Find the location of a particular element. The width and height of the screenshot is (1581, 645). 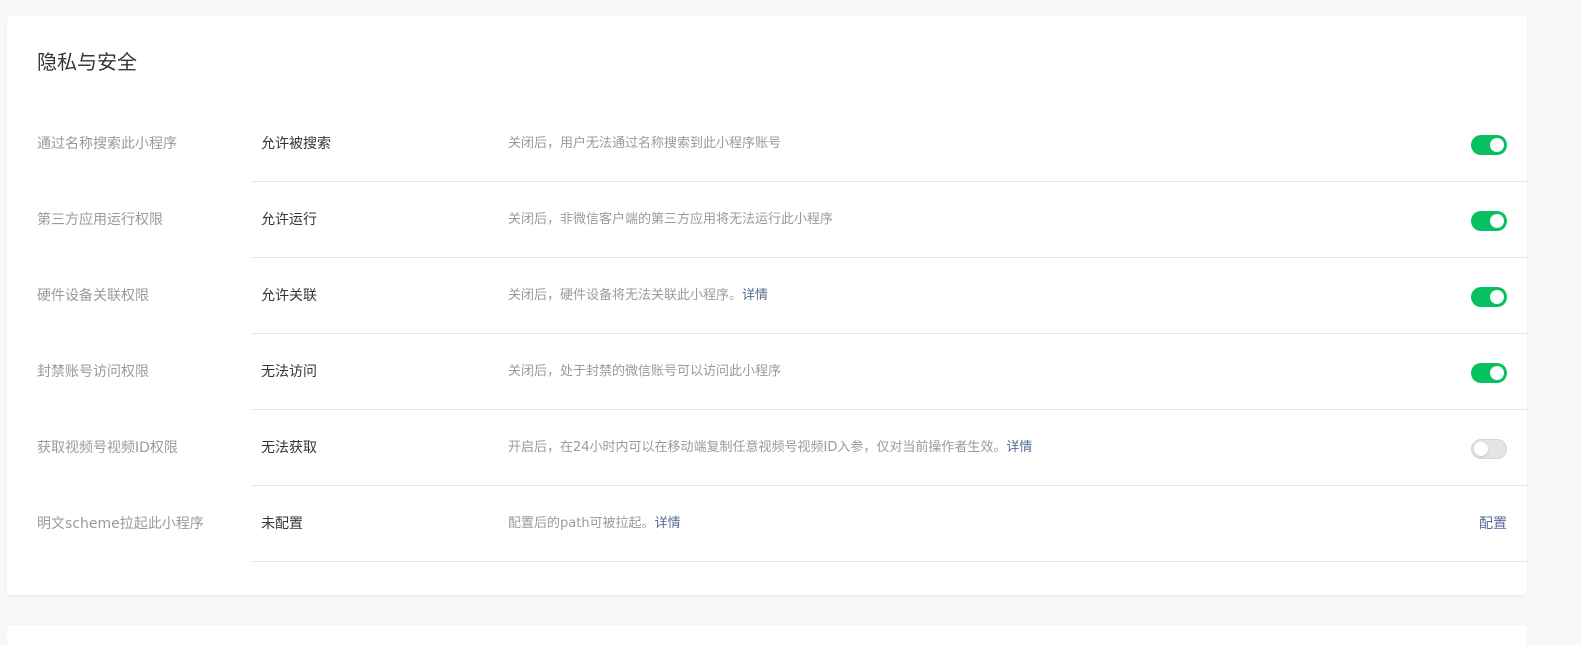

setting-status: 无法访问 is located at coordinates (289, 372).